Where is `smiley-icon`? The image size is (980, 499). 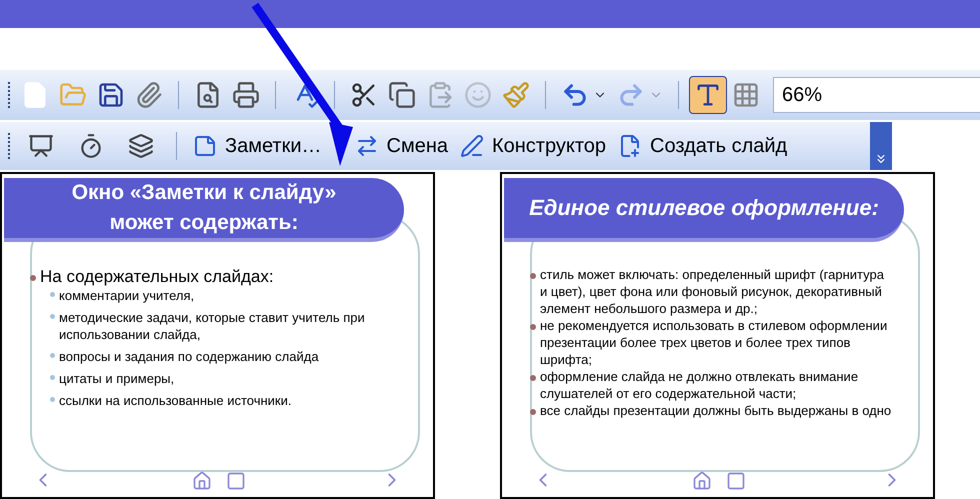 smiley-icon is located at coordinates (478, 95).